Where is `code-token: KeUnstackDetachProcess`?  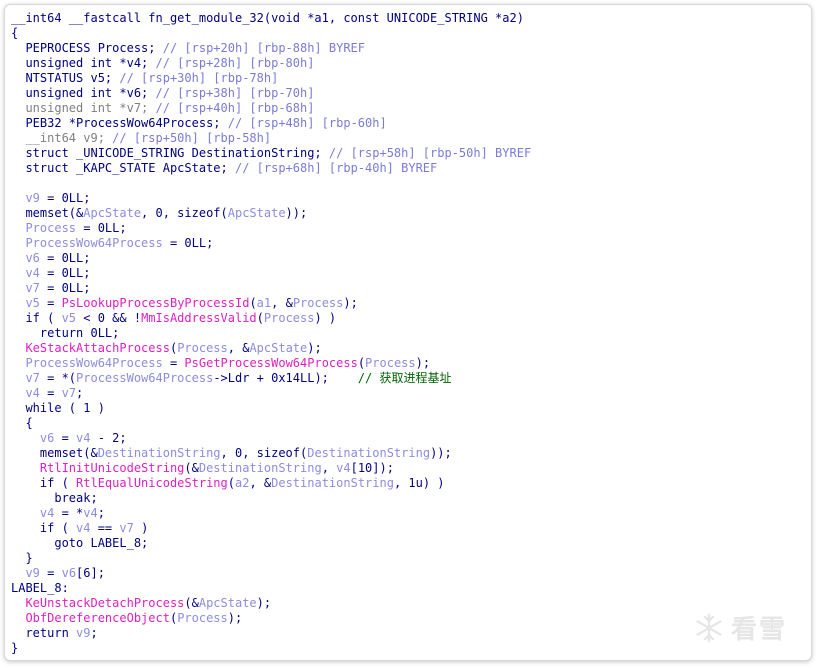 code-token: KeUnstackDetachProcess is located at coordinates (105, 603).